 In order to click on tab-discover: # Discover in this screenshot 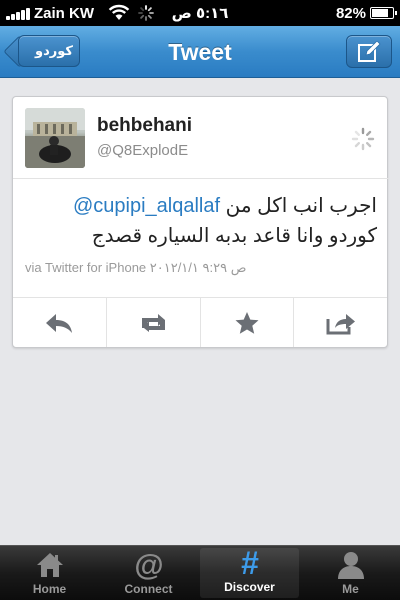, I will do `click(249, 573)`.